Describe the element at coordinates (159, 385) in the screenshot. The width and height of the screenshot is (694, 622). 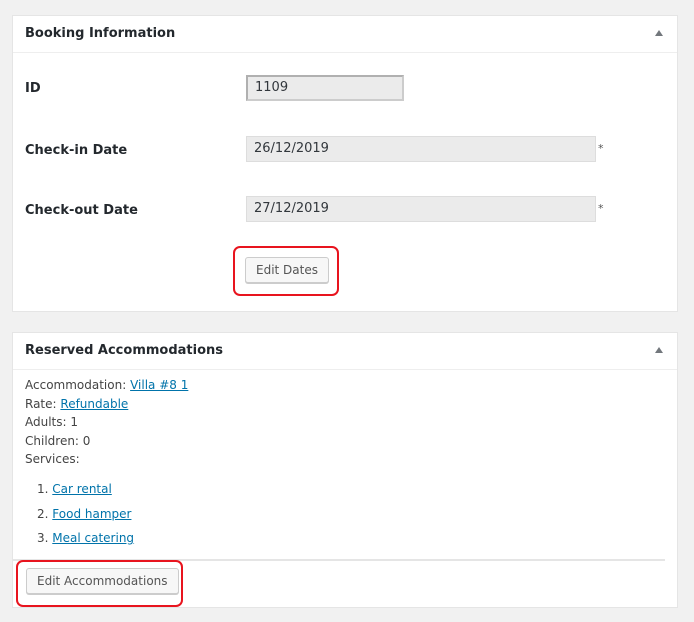
I see `accommodation-link: Villa #8 1` at that location.